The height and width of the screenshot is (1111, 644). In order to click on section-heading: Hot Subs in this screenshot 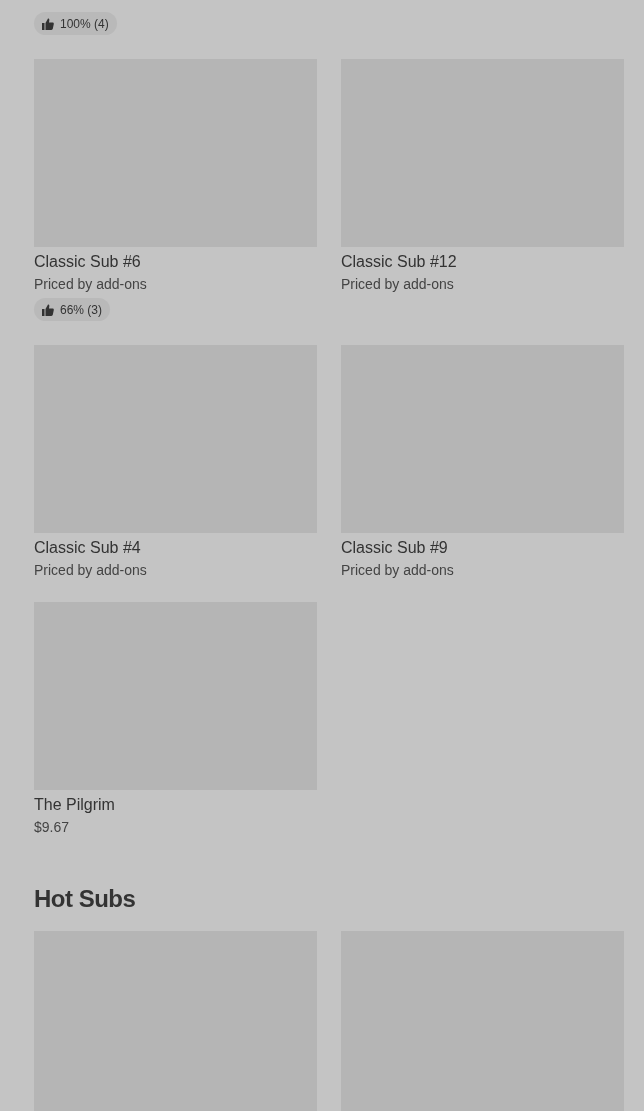, I will do `click(85, 899)`.